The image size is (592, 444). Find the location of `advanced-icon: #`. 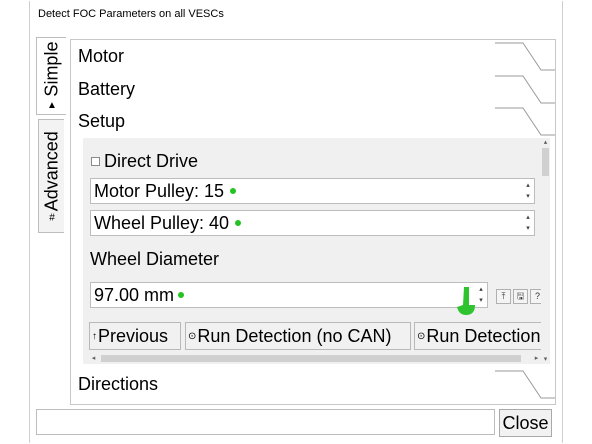

advanced-icon: # is located at coordinates (51, 218).